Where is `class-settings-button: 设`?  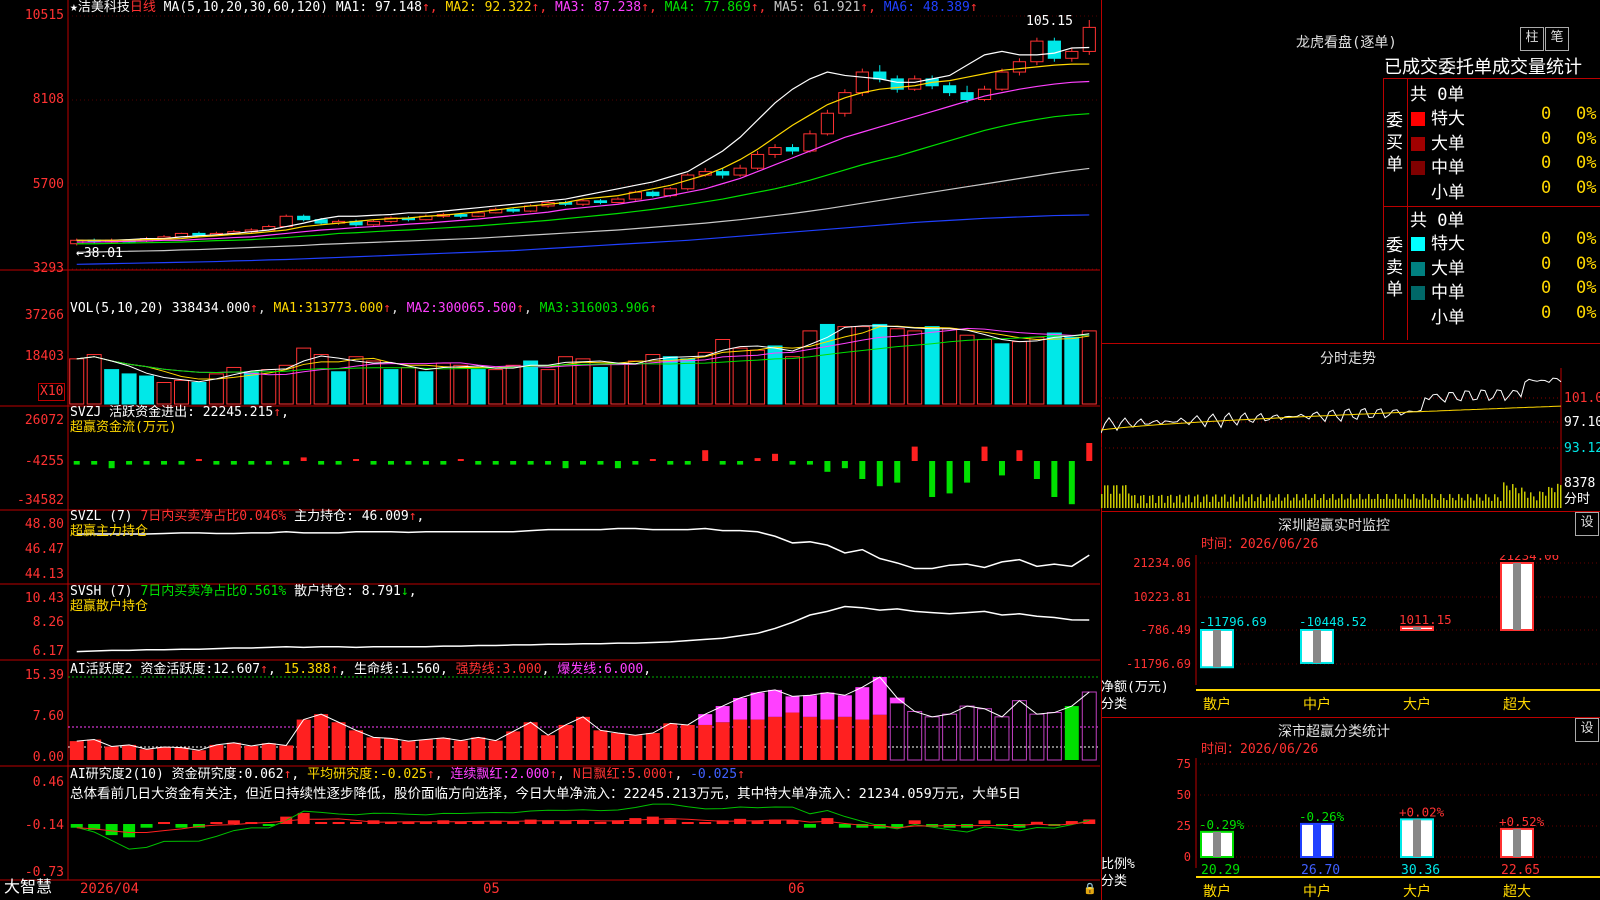 class-settings-button: 设 is located at coordinates (1587, 730).